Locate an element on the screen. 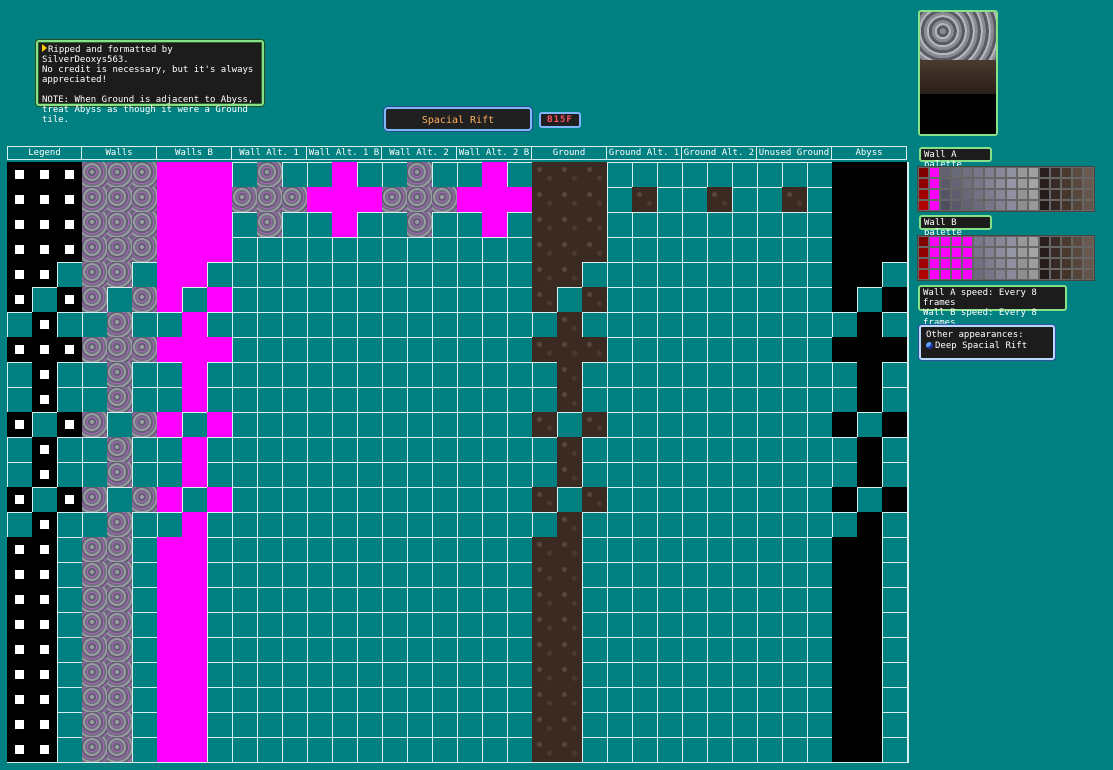 The width and height of the screenshot is (1113, 770). column-header: Abyss is located at coordinates (869, 153).